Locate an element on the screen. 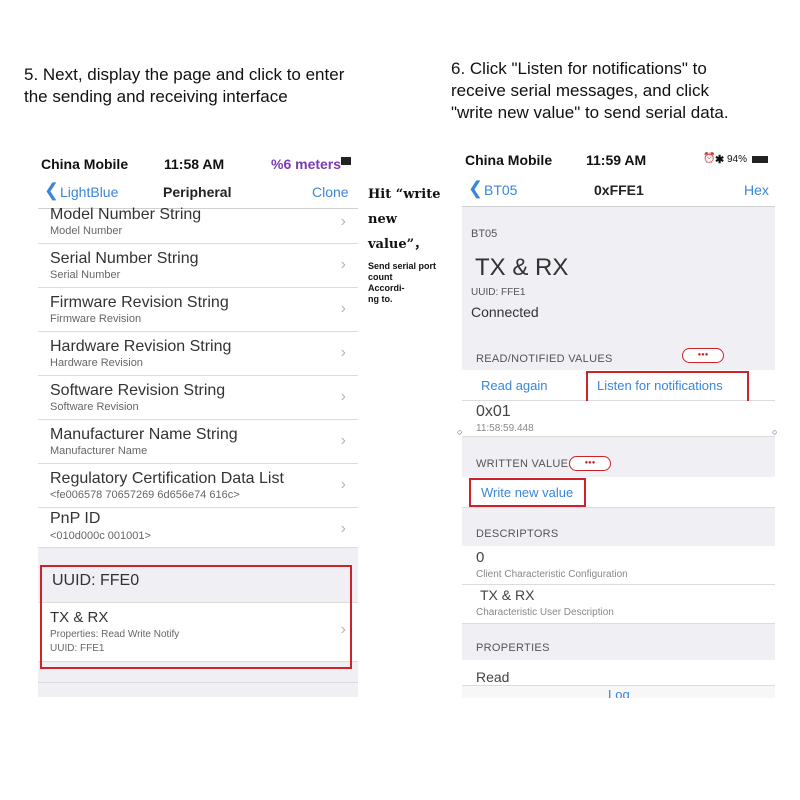 The height and width of the screenshot is (800, 800). right-status-bar: China Mobile 11:59 AM ⏰ ✱ 94% is located at coordinates (618, 162).